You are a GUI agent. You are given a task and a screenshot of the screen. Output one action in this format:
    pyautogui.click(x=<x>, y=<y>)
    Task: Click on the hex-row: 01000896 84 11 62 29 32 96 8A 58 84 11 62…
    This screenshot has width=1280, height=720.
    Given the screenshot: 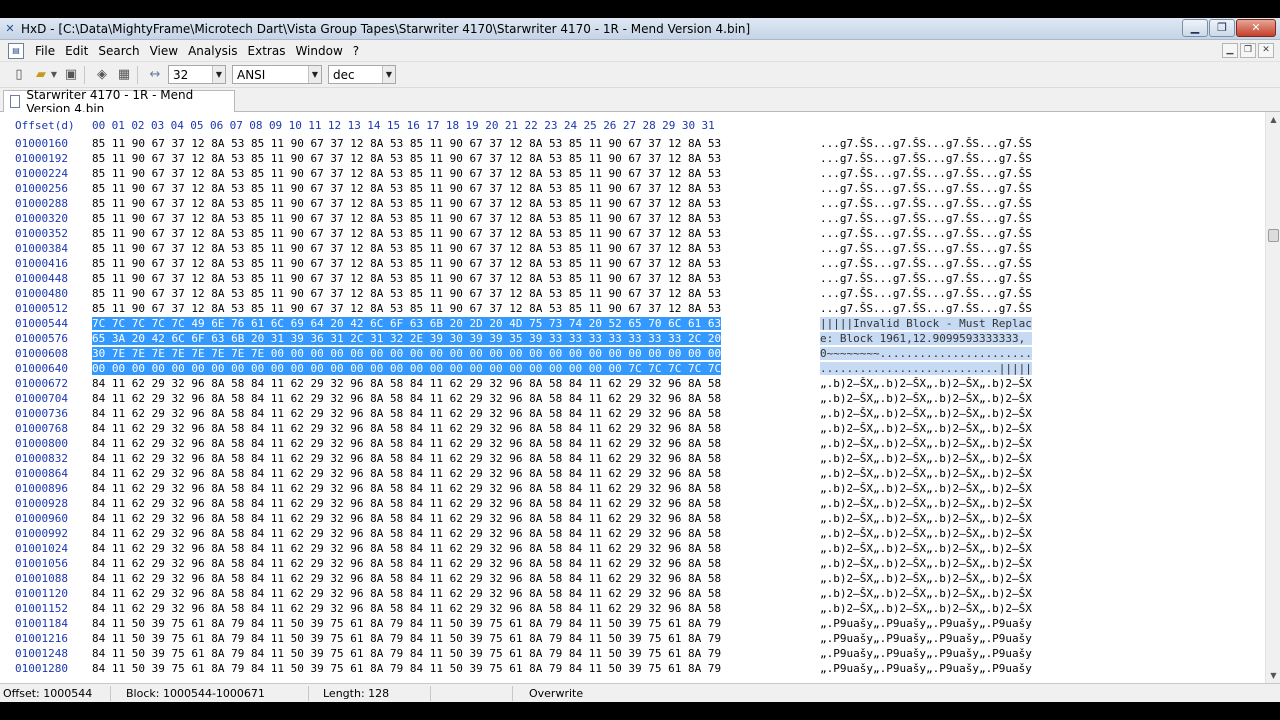 What is the action you would take?
    pyautogui.click(x=632, y=489)
    